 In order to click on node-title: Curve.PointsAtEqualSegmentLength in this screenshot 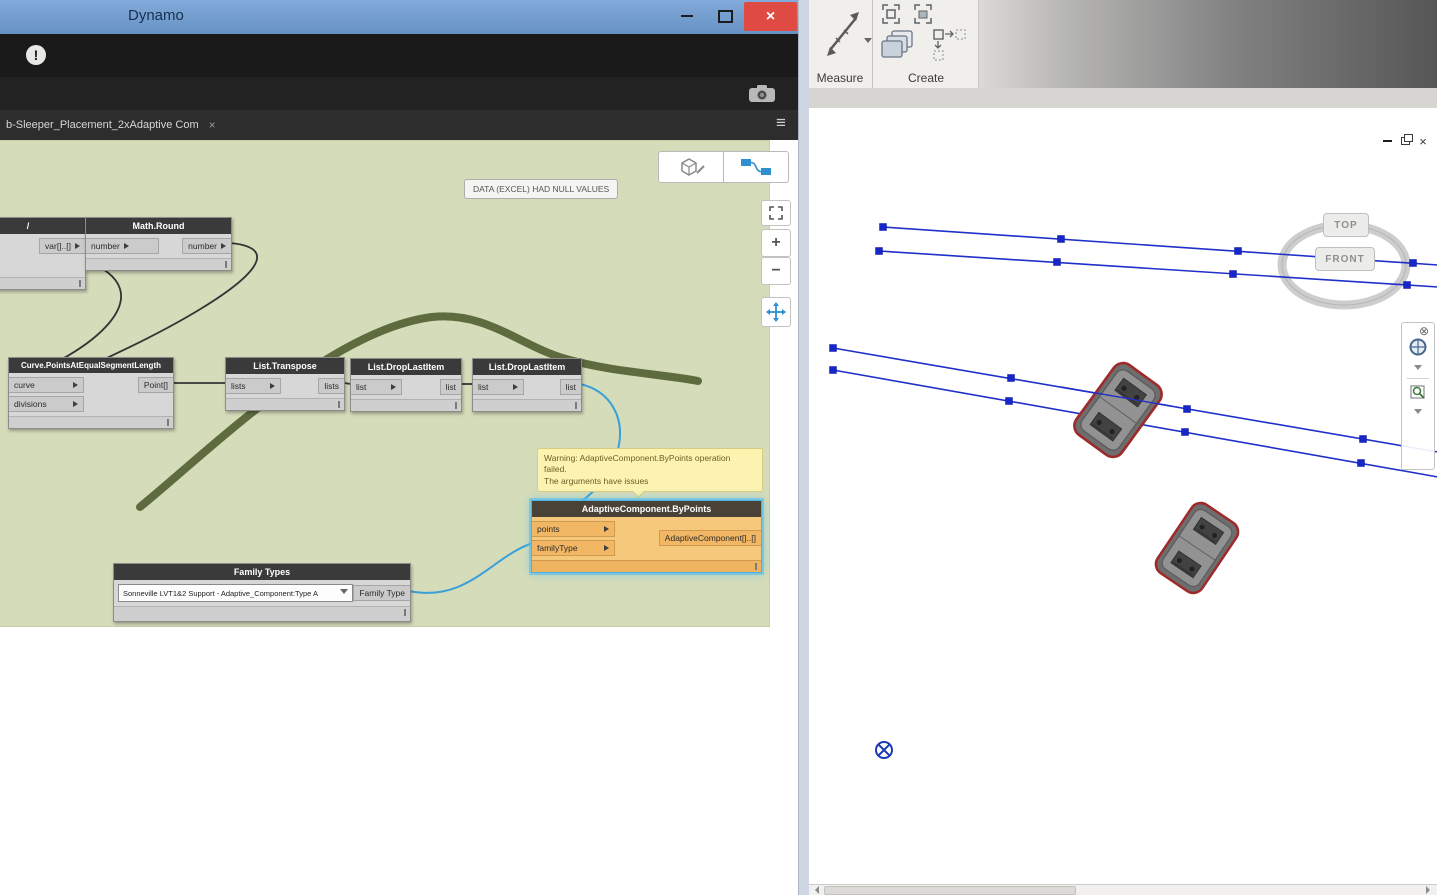, I will do `click(91, 365)`.